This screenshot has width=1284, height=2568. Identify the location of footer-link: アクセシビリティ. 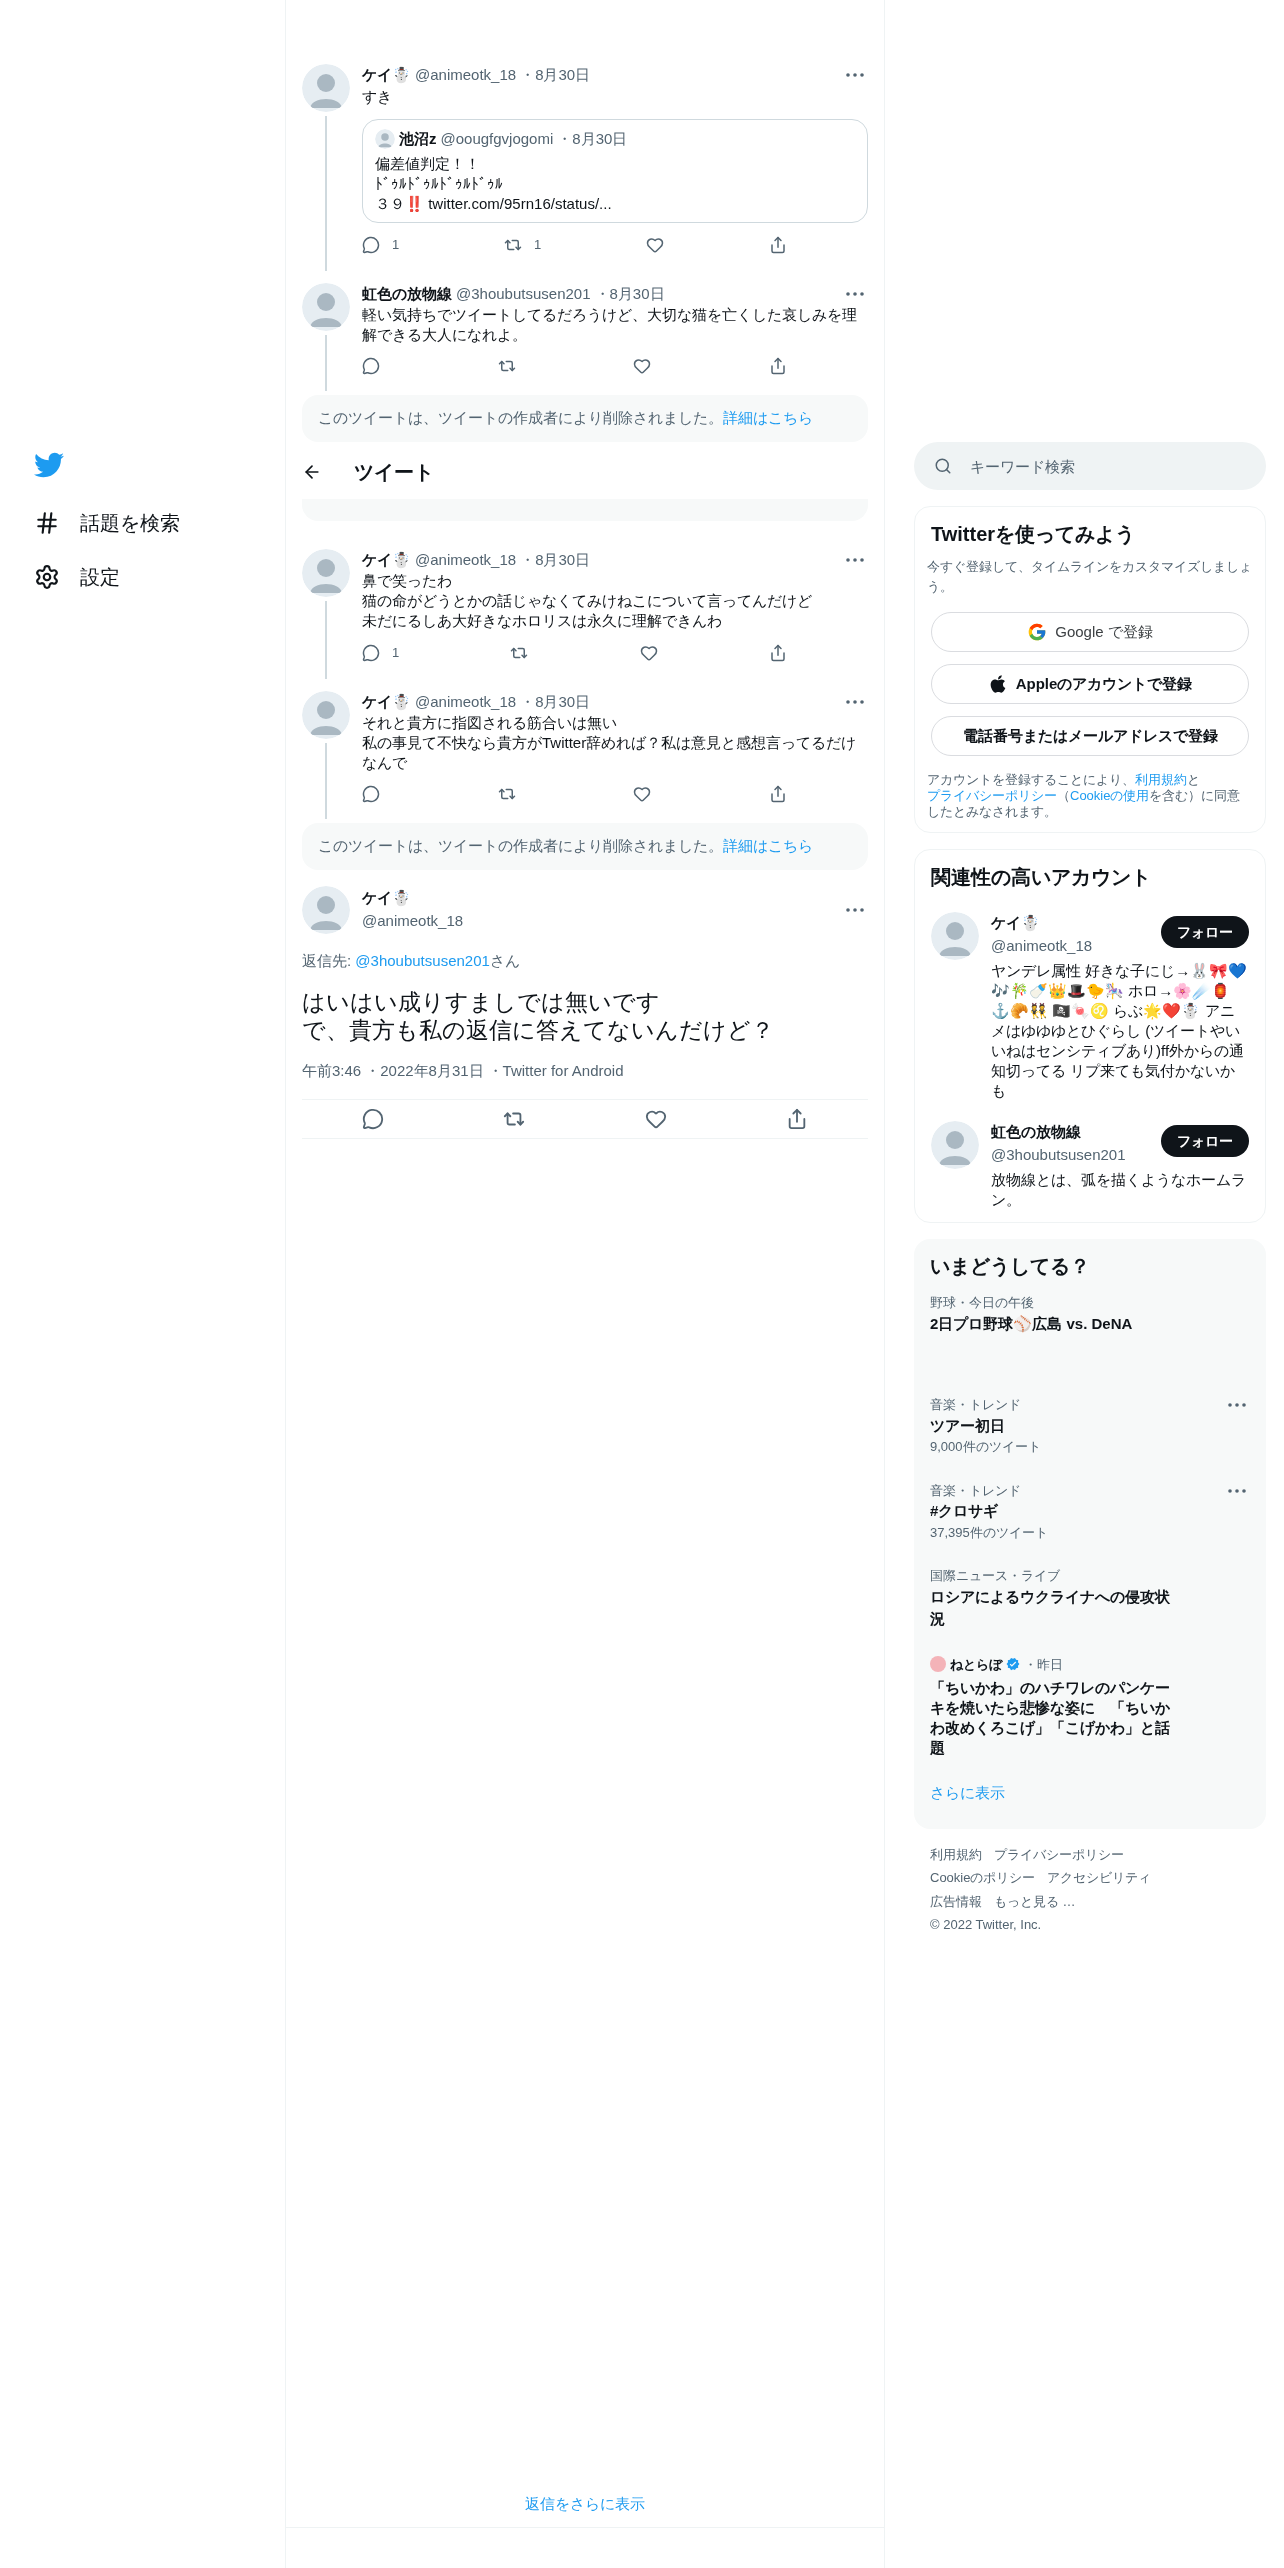
(1099, 1878).